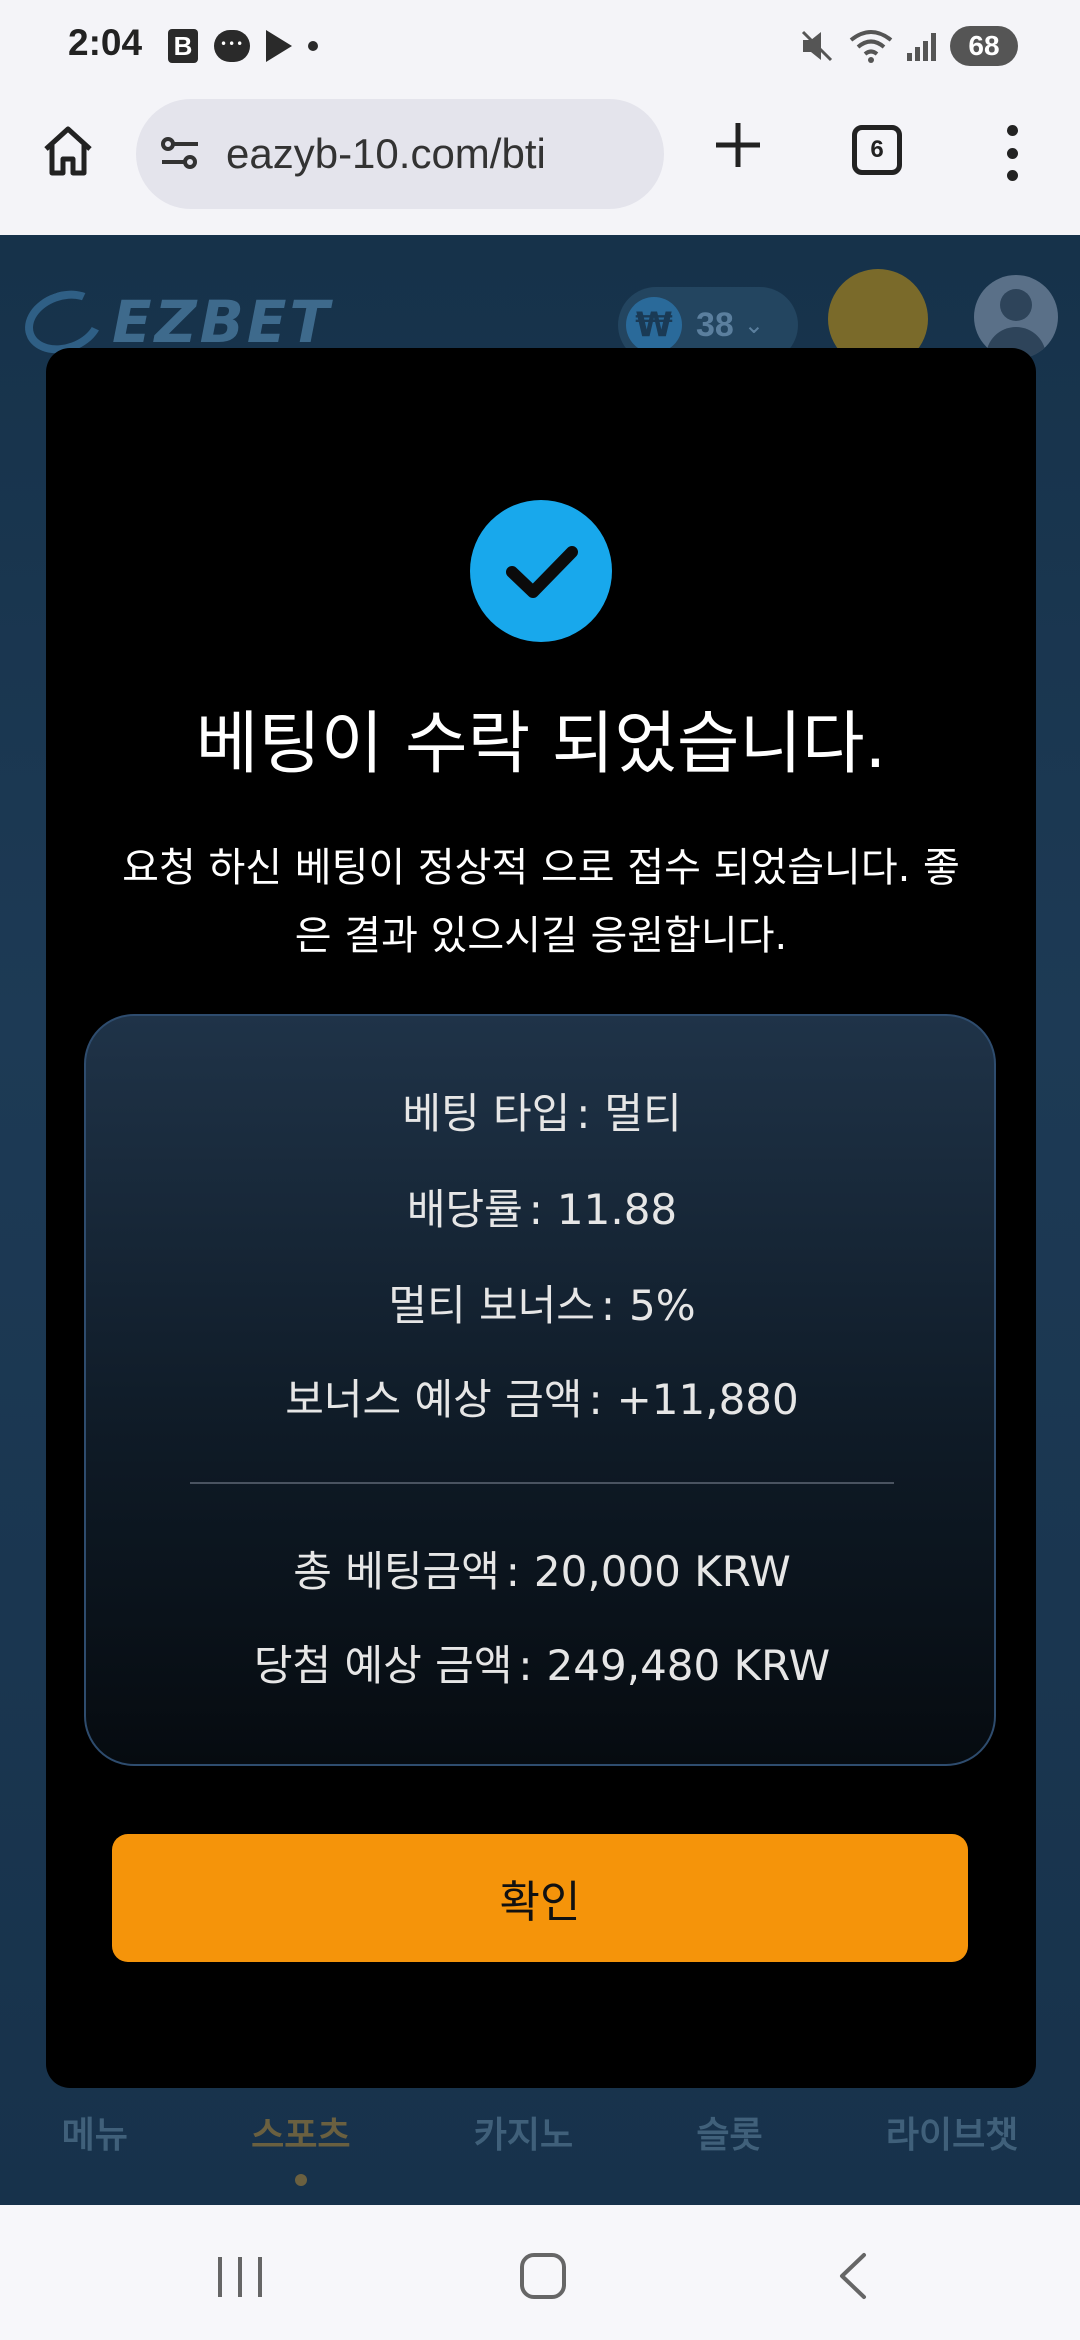 The height and width of the screenshot is (2340, 1080). What do you see at coordinates (738, 145) in the screenshot?
I see `new-tab-icon` at bounding box center [738, 145].